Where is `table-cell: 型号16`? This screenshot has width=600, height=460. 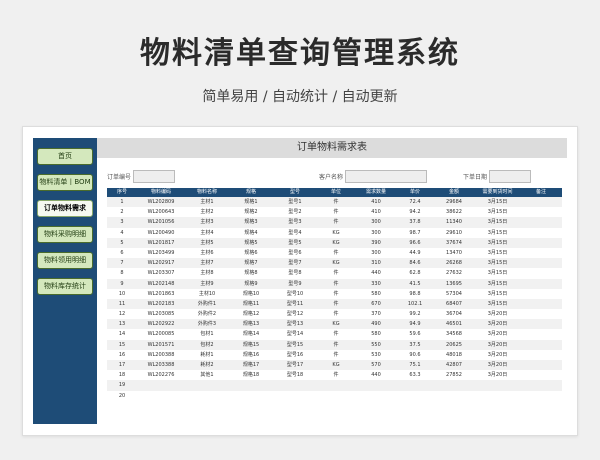 table-cell: 型号16 is located at coordinates (295, 355).